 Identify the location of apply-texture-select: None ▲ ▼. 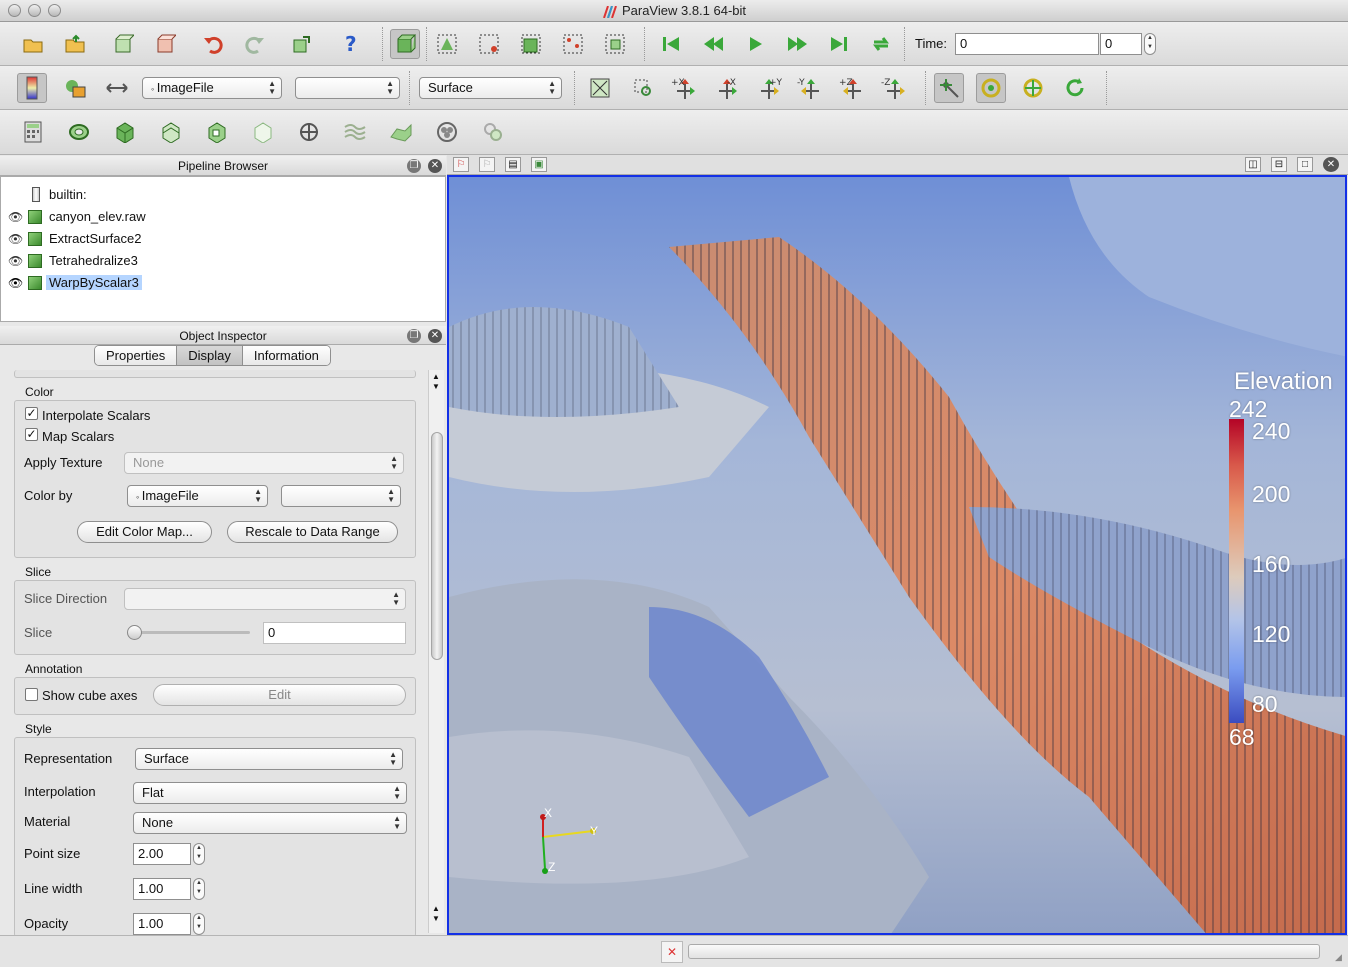
(264, 463).